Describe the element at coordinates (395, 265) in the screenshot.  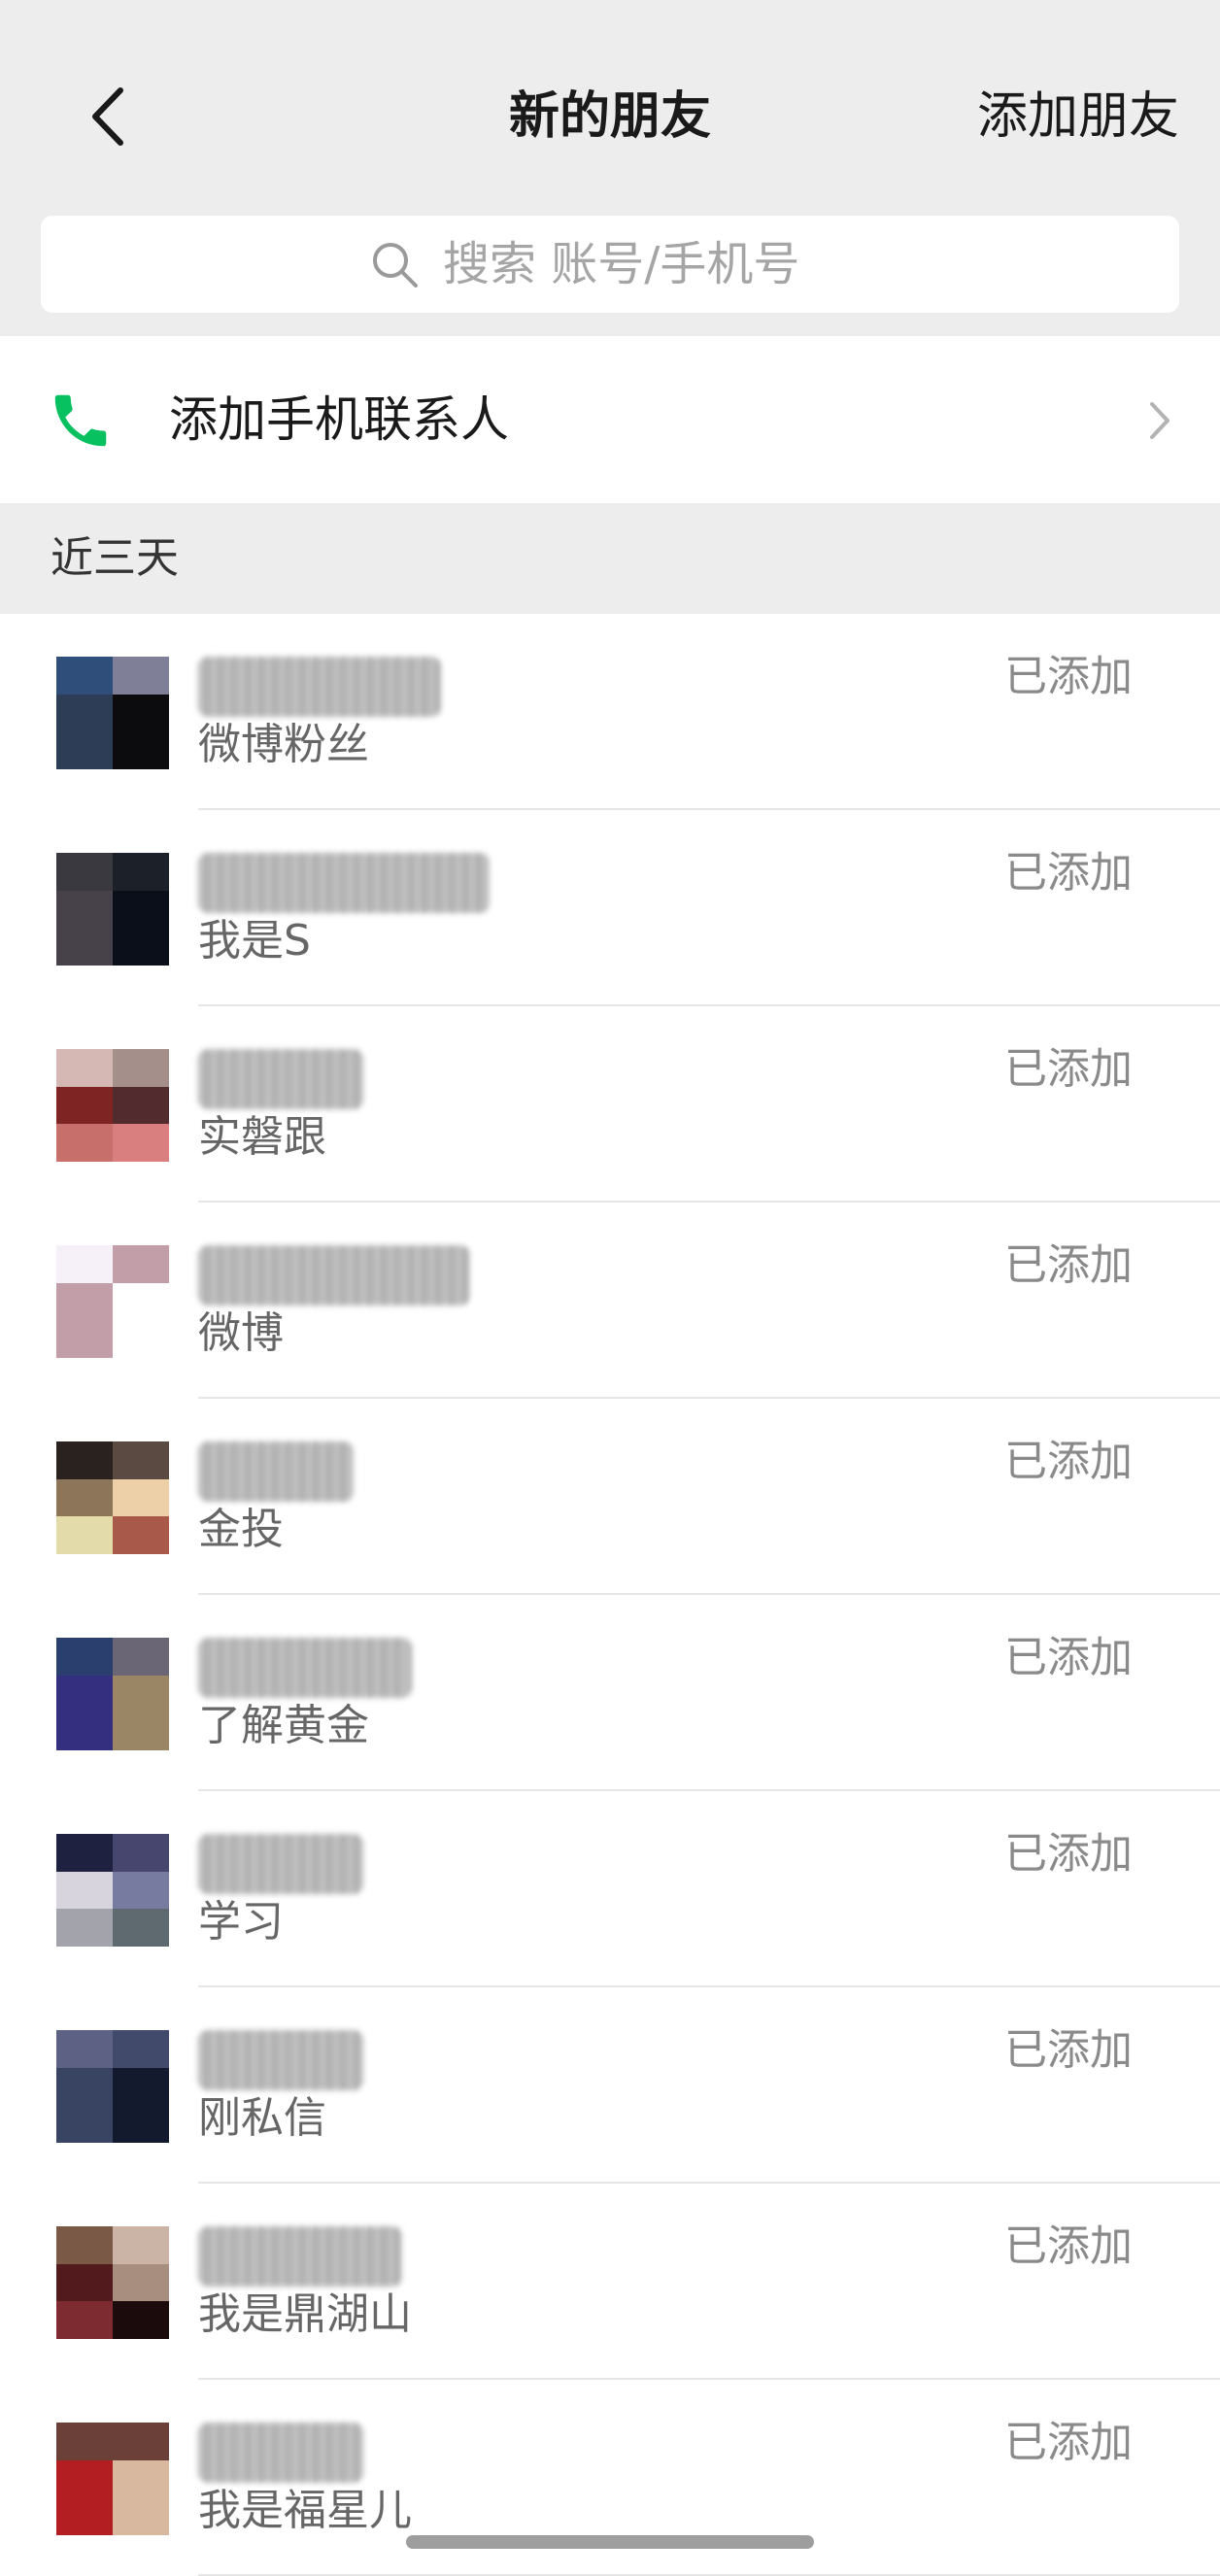
I see `search-icon` at that location.